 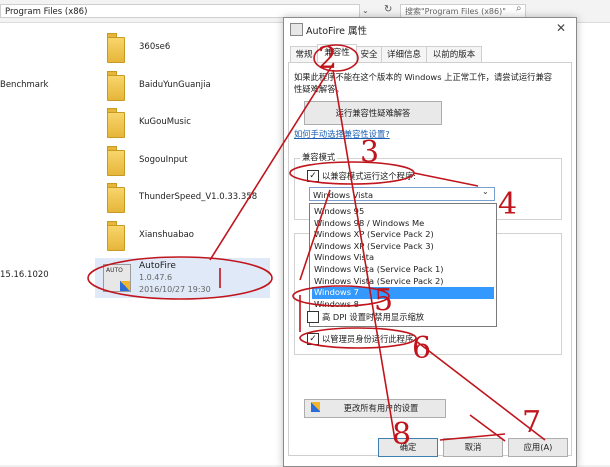 What do you see at coordinates (319, 157) in the screenshot?
I see `group-label: 兼容模式` at bounding box center [319, 157].